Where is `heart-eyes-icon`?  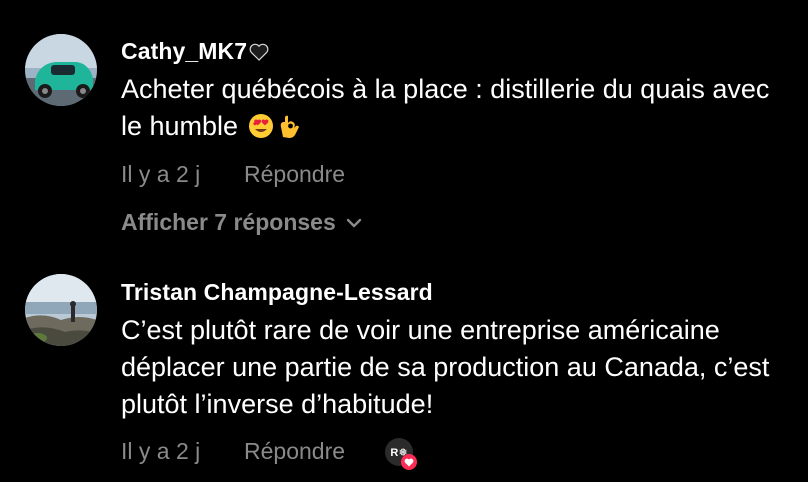
heart-eyes-icon is located at coordinates (261, 130).